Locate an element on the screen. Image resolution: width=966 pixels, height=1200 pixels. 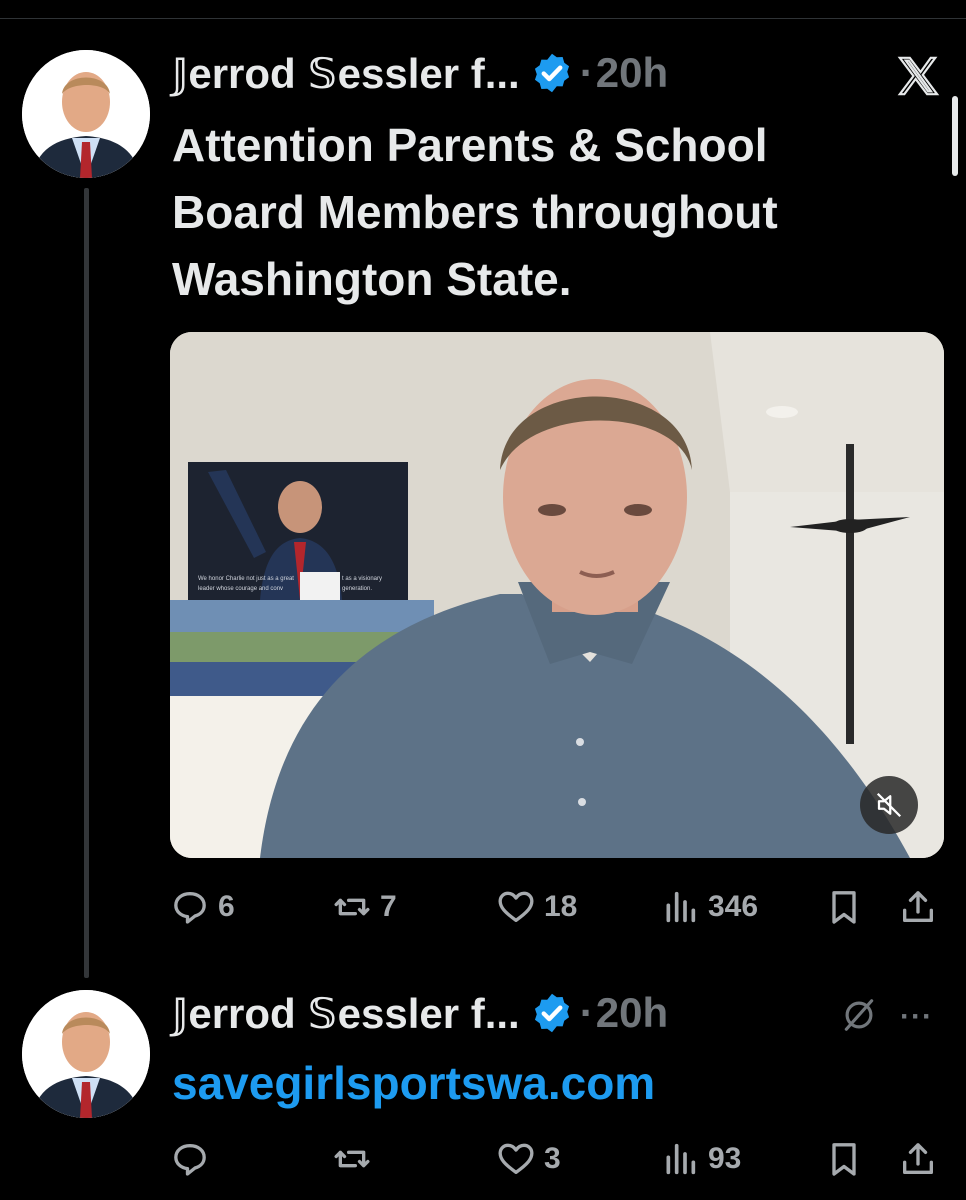
mute-button is located at coordinates (889, 805).